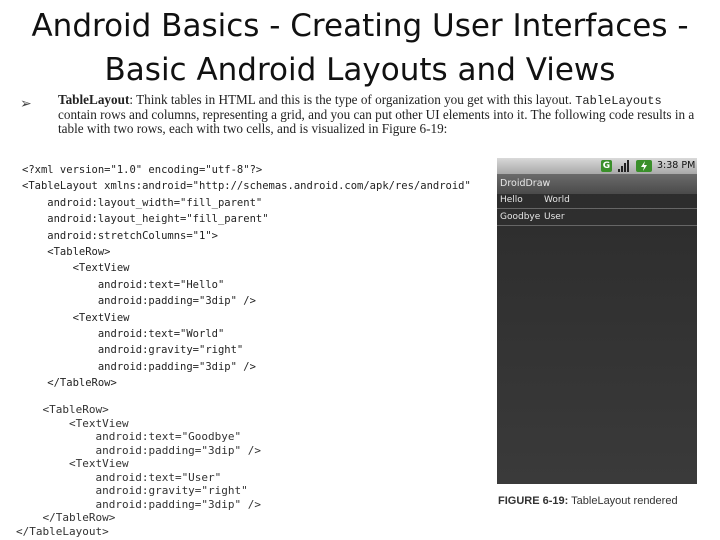 This screenshot has width=720, height=540. What do you see at coordinates (123, 334) in the screenshot?
I see `code-line: android:text="World"` at bounding box center [123, 334].